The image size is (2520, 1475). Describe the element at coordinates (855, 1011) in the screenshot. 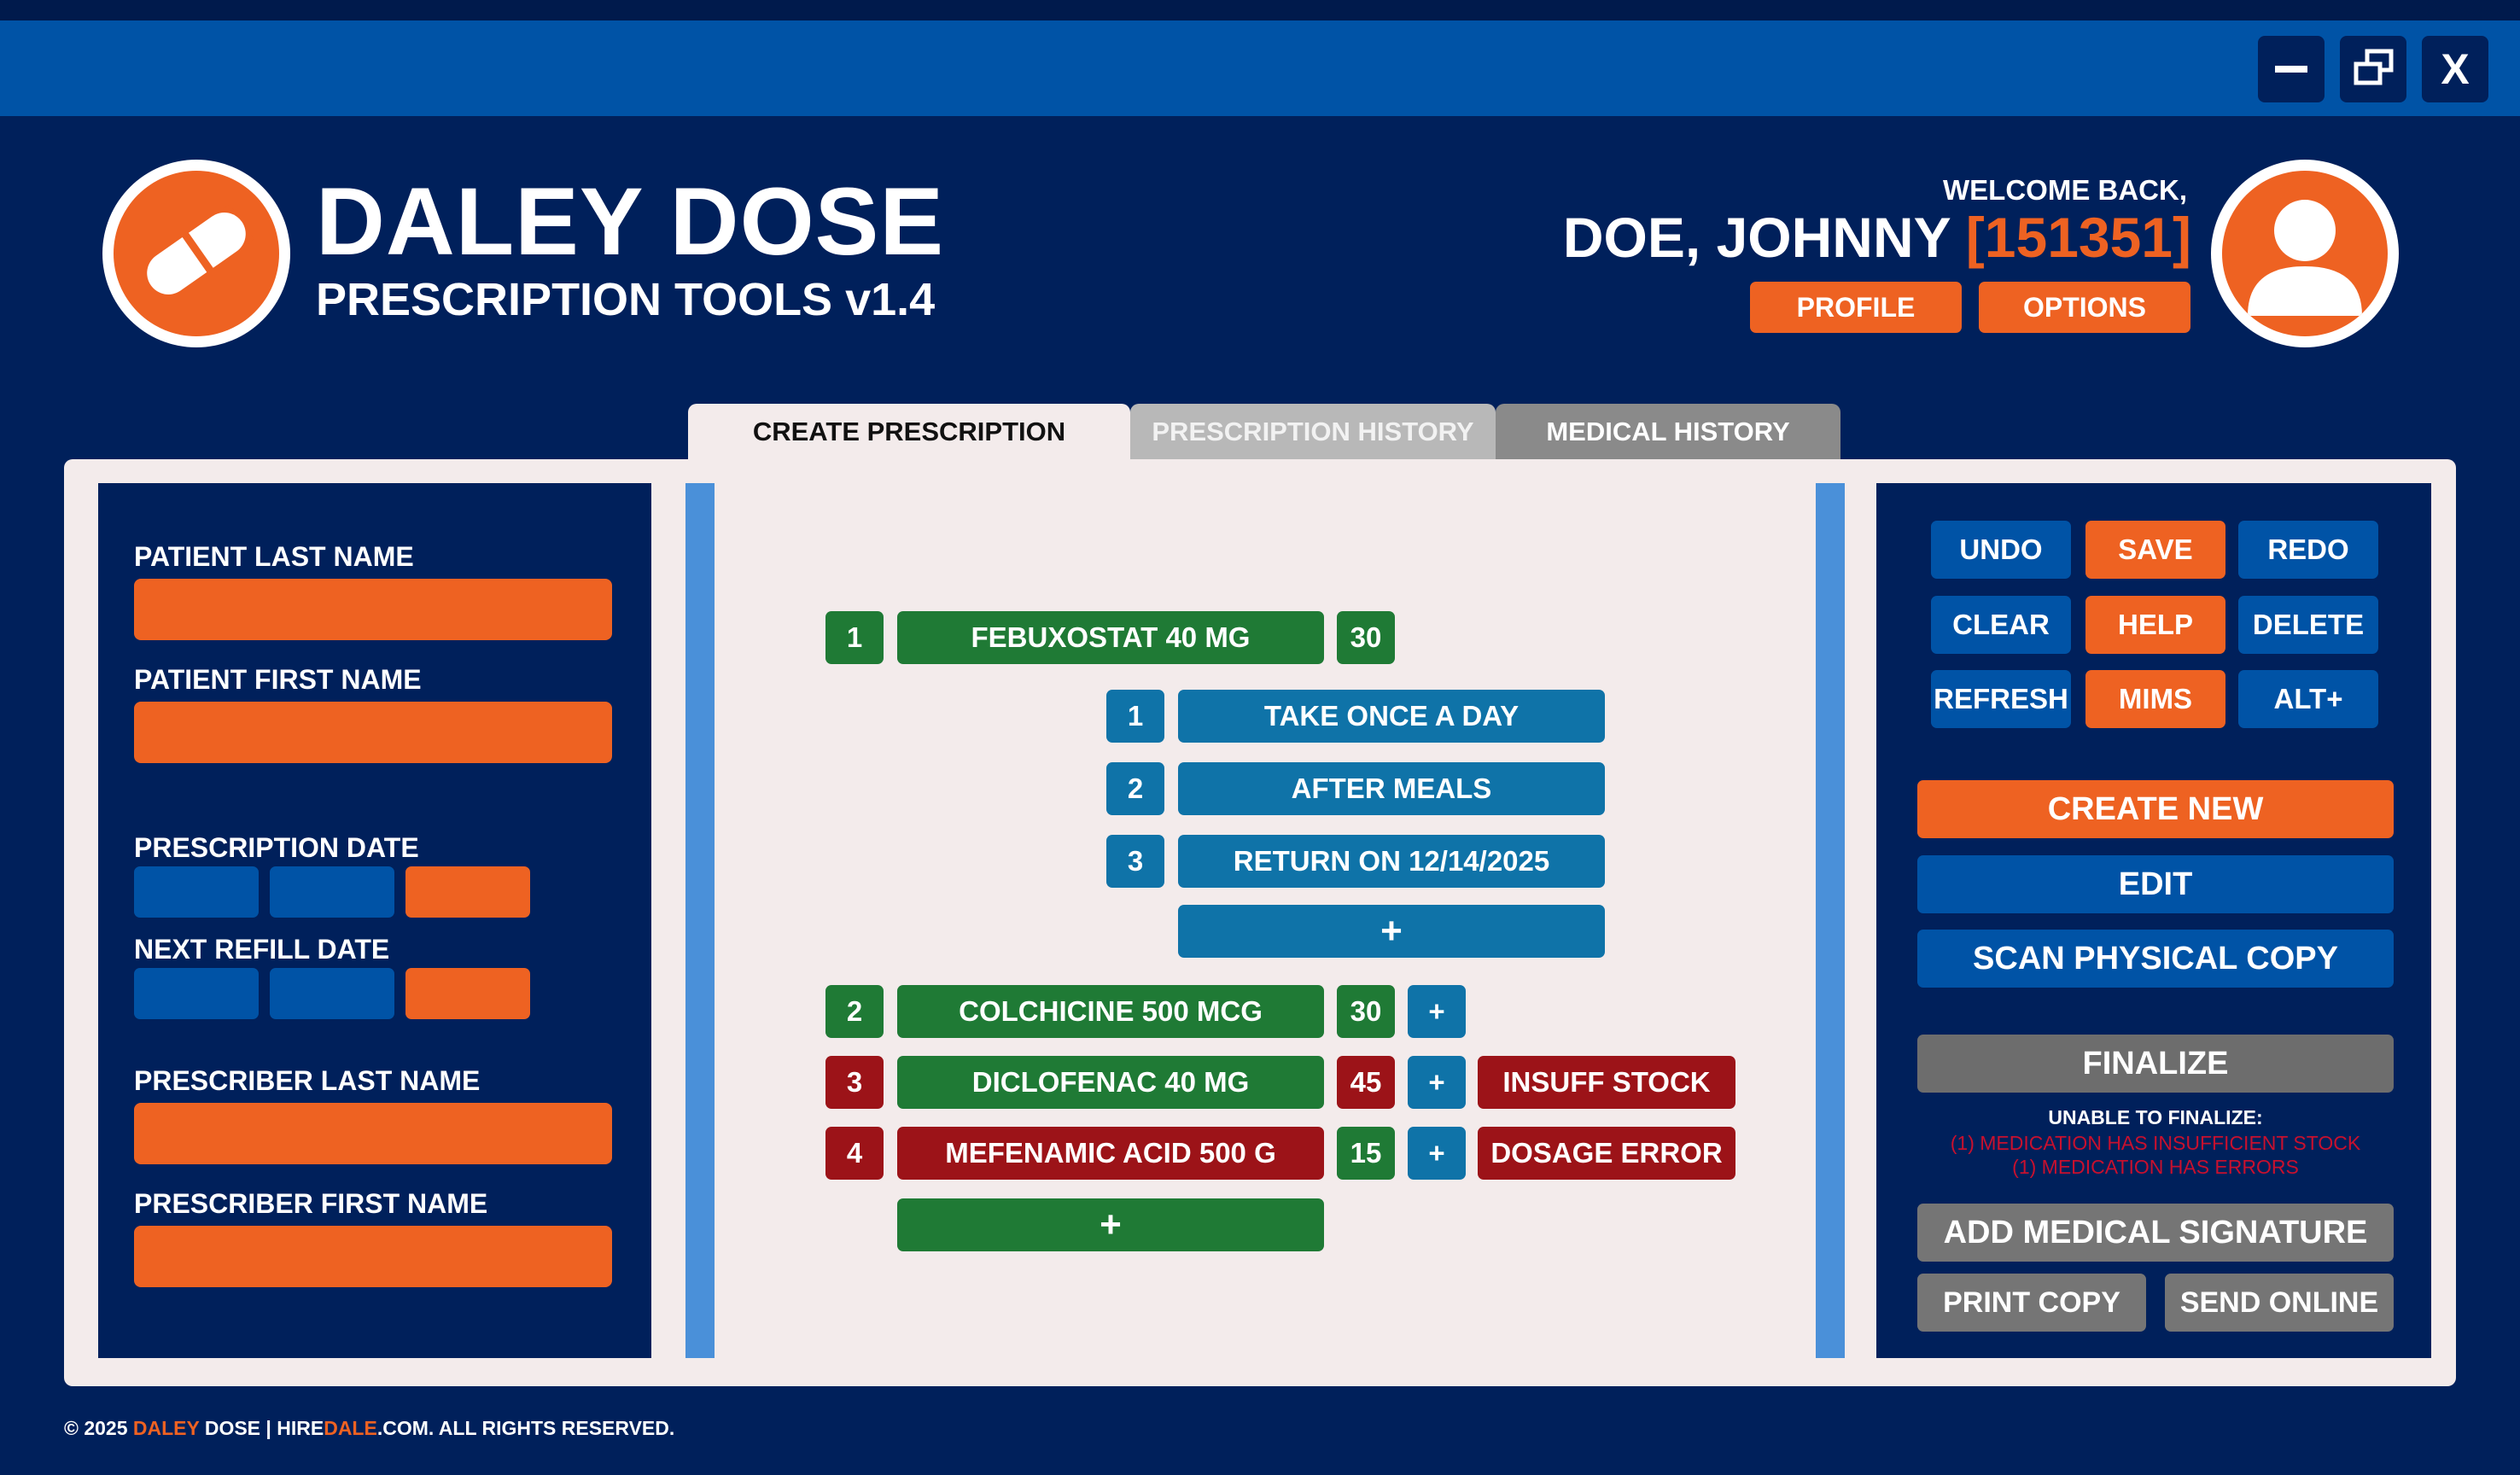

I see `med-number: 2` at that location.